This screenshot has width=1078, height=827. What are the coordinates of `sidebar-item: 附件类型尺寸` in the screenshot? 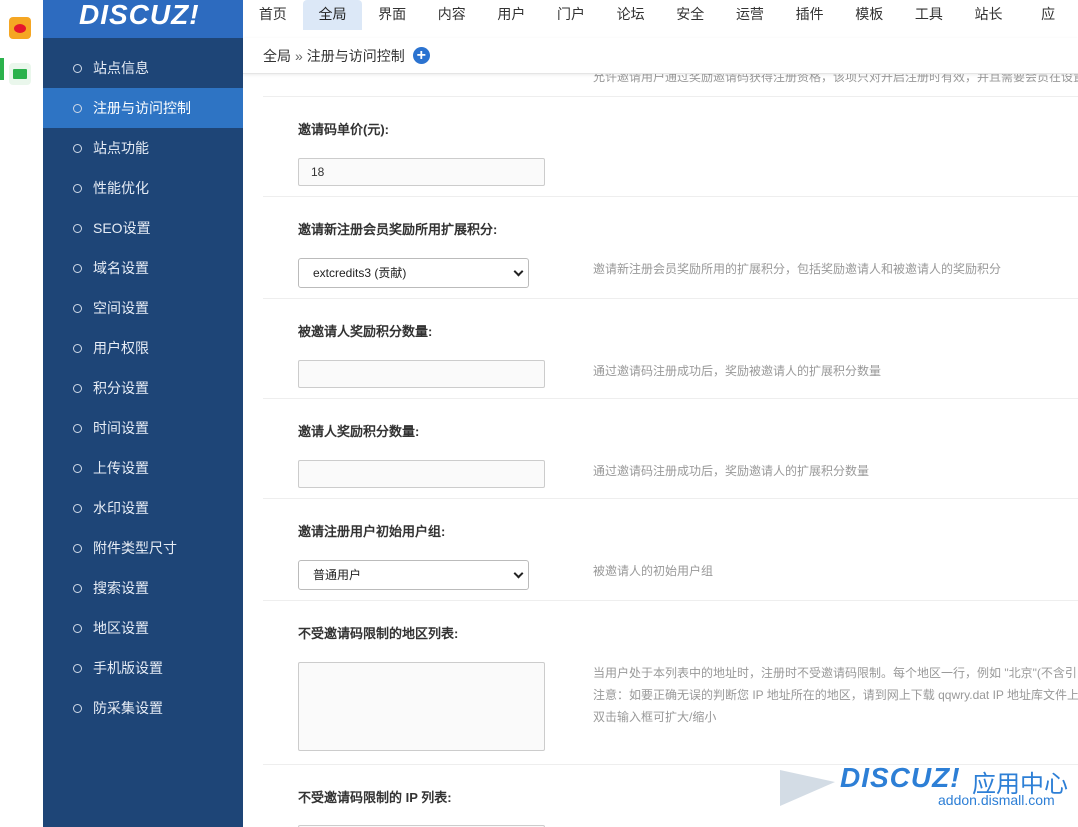 It's located at (143, 548).